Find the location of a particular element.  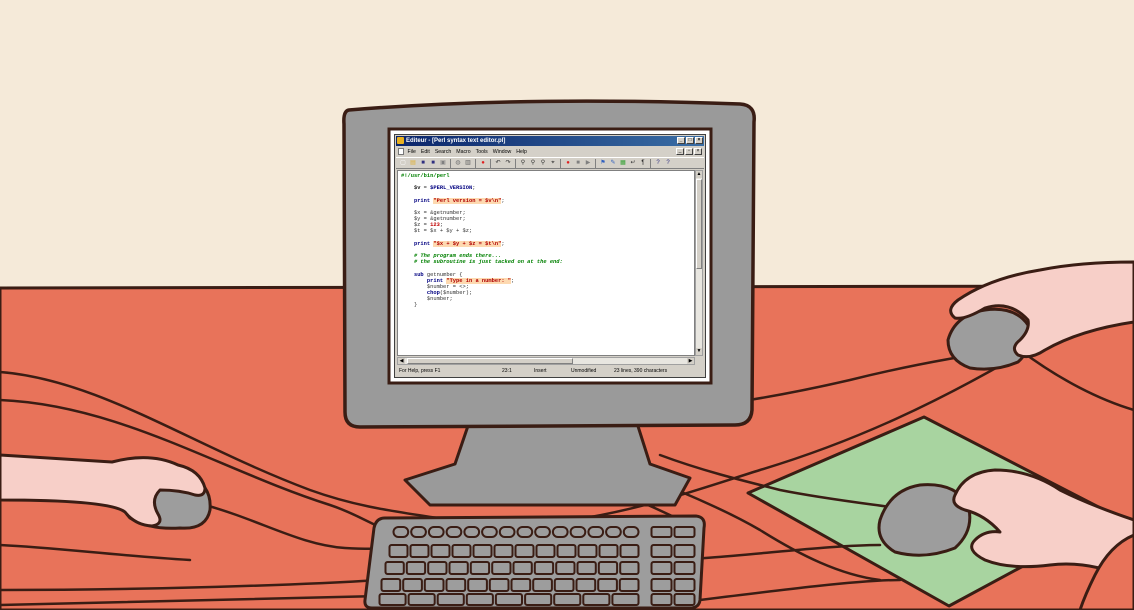

minimize-button: _ is located at coordinates (681, 140).